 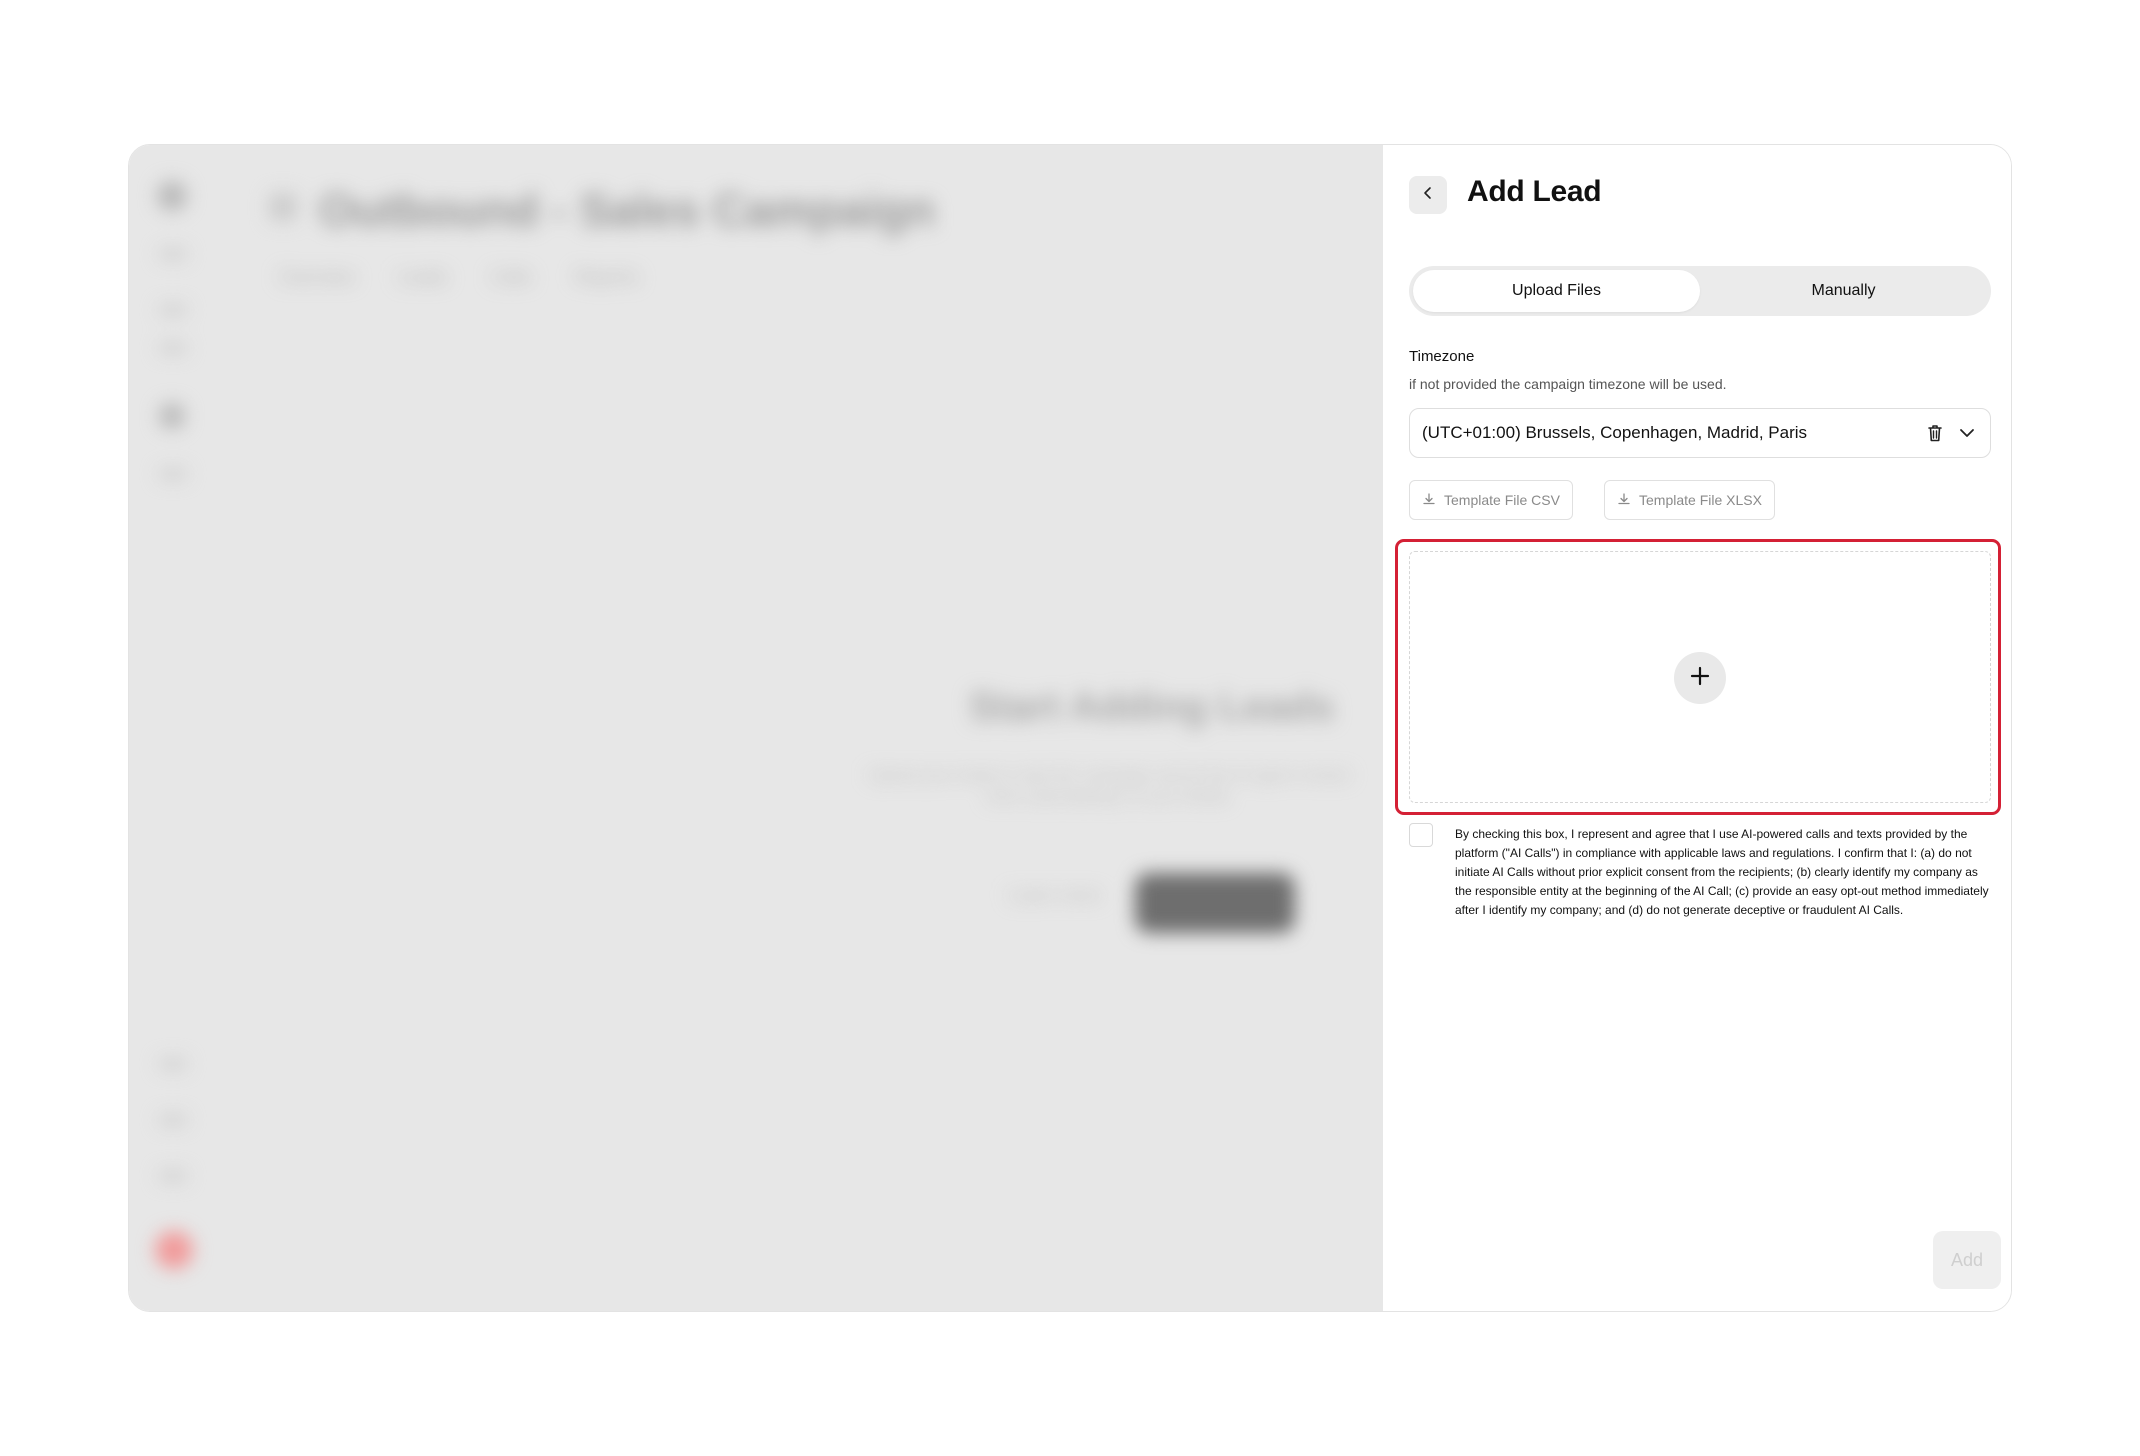 I want to click on file-dropzone, so click(x=1700, y=677).